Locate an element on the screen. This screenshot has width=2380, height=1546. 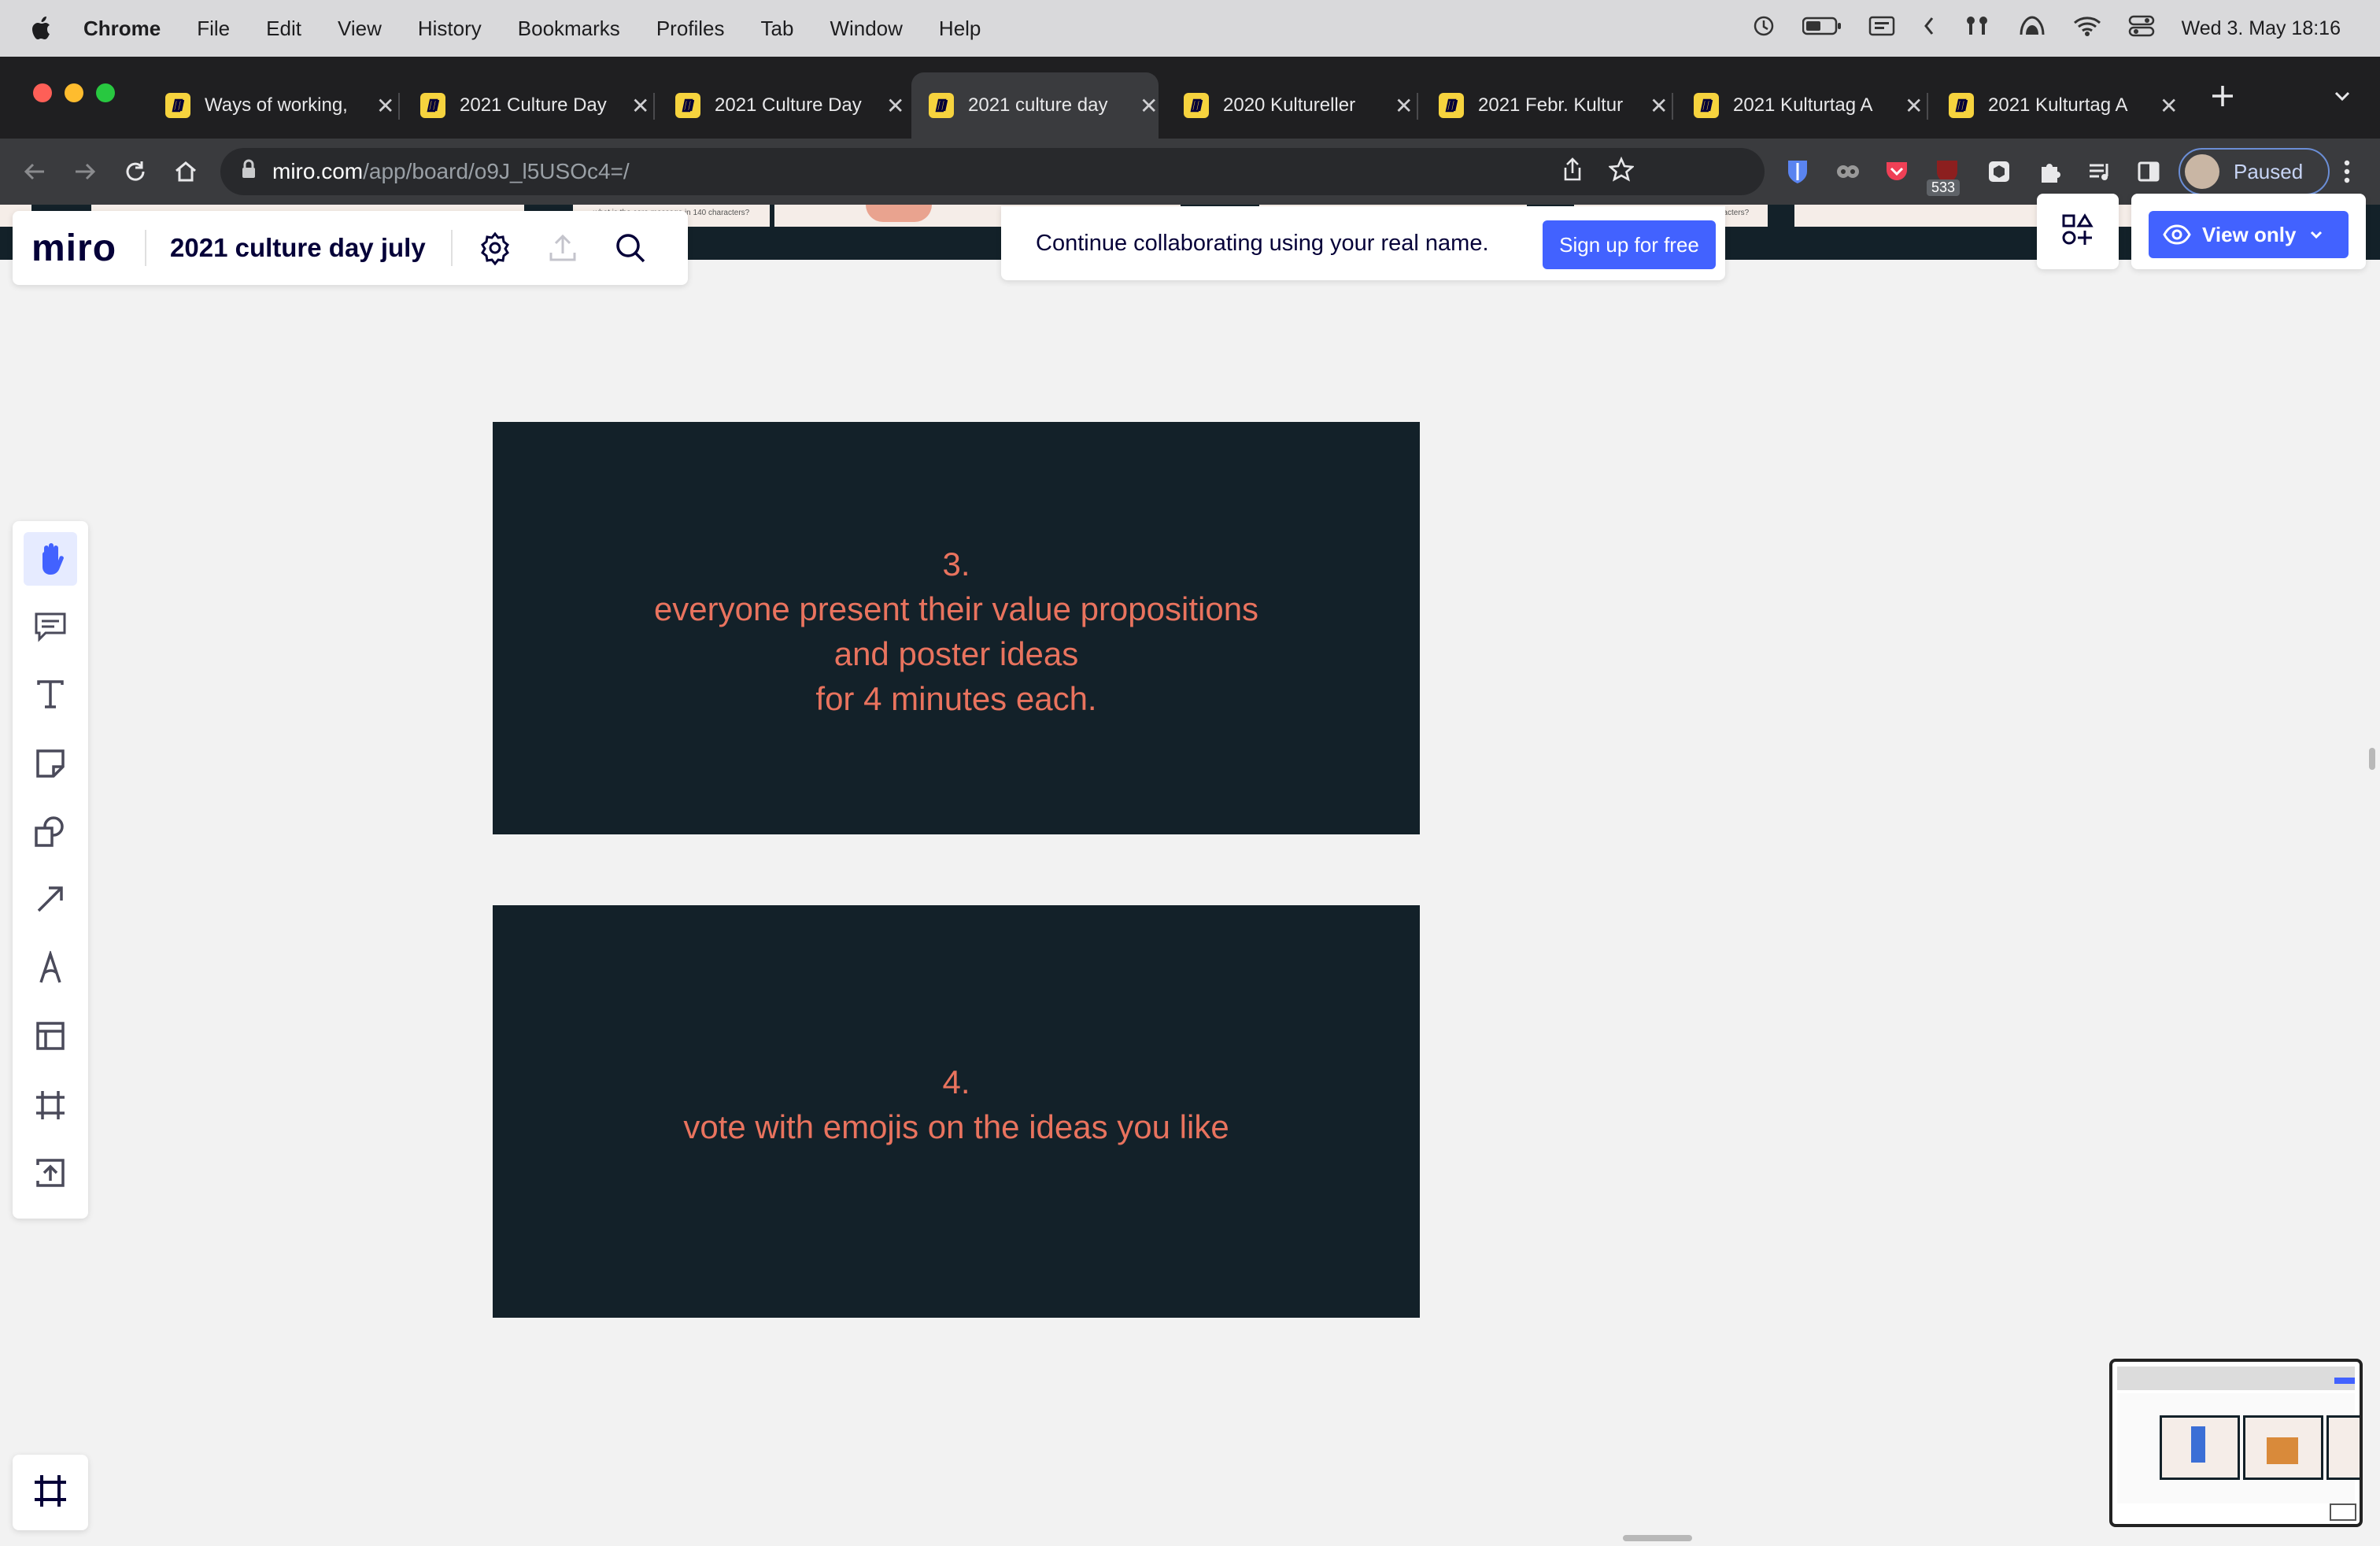
airpods-icon is located at coordinates (1977, 28).